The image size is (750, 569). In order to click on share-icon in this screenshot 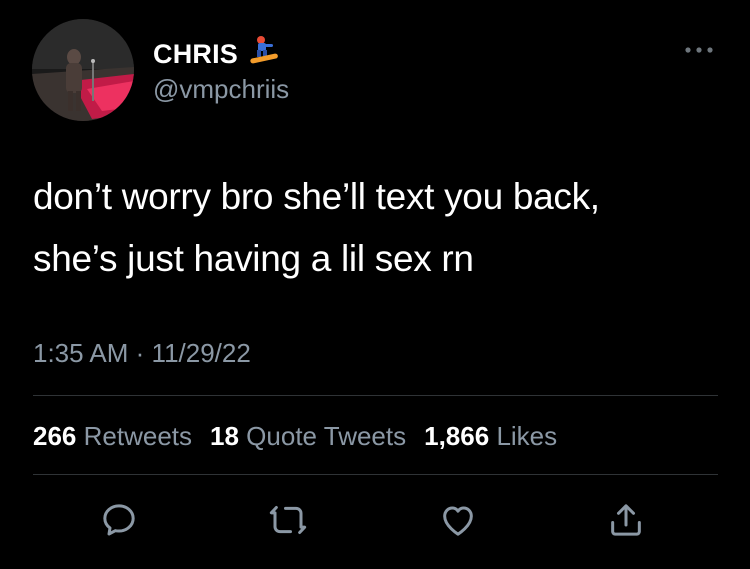, I will do `click(626, 520)`.